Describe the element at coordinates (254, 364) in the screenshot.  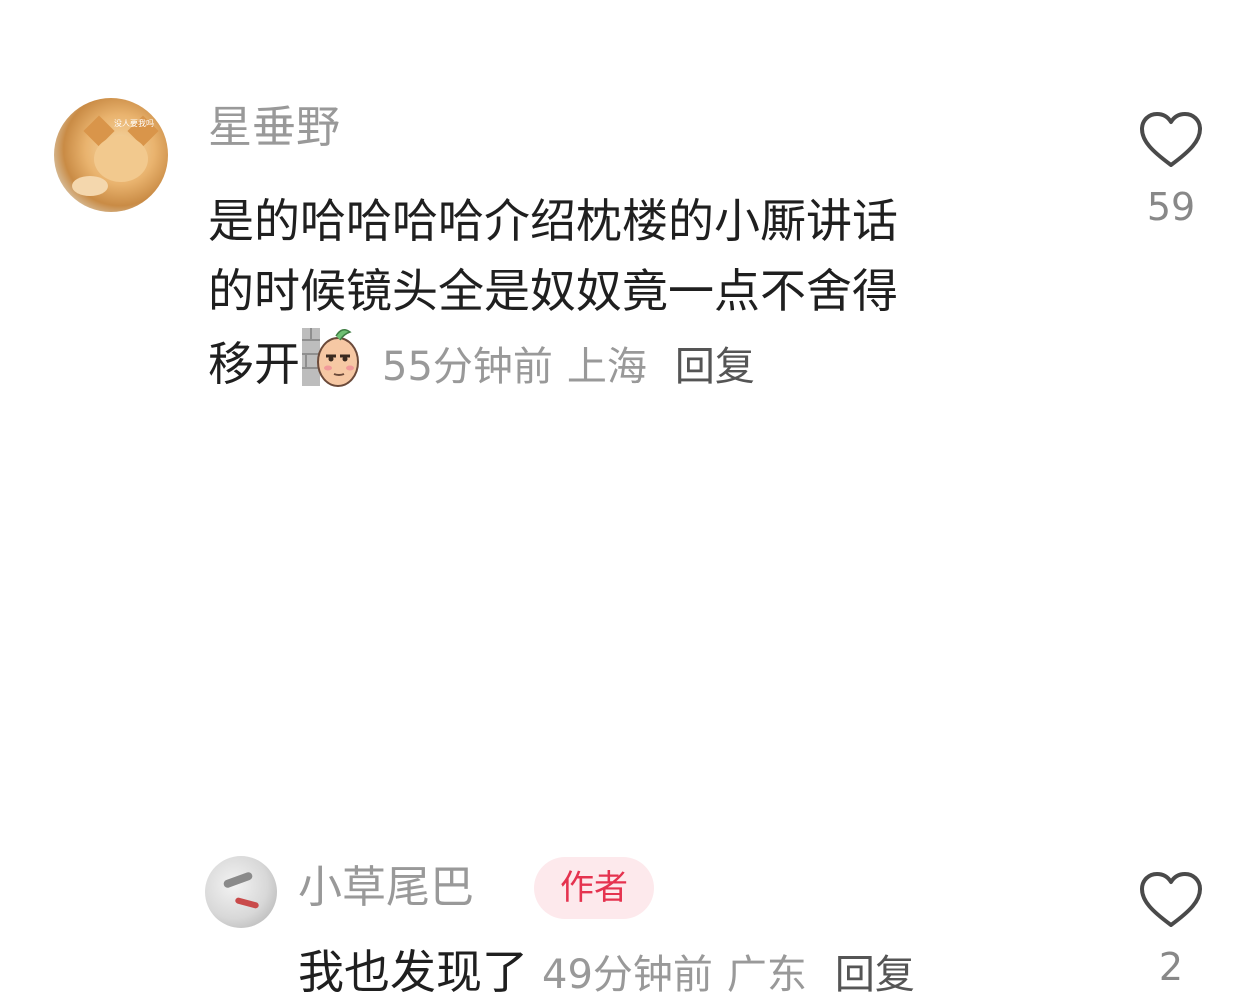
I see `comment-text-line: 移开` at that location.